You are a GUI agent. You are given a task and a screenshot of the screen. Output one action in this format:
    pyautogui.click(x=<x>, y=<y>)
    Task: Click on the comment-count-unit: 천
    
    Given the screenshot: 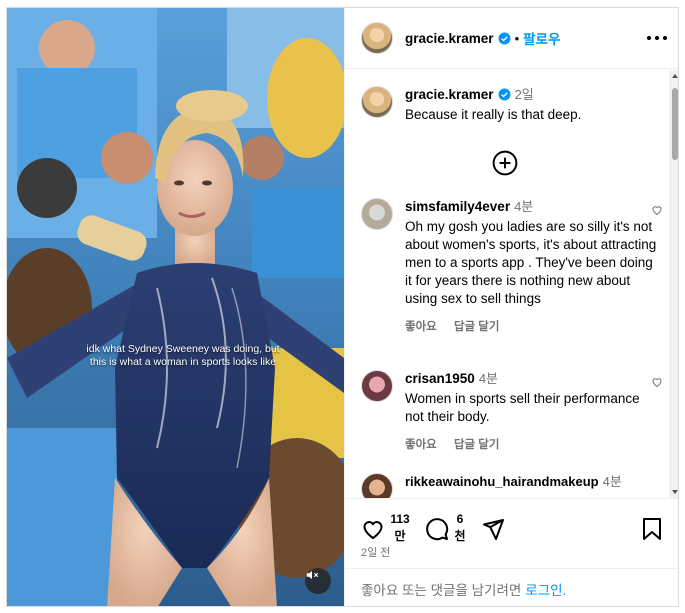 What is the action you would take?
    pyautogui.click(x=460, y=536)
    